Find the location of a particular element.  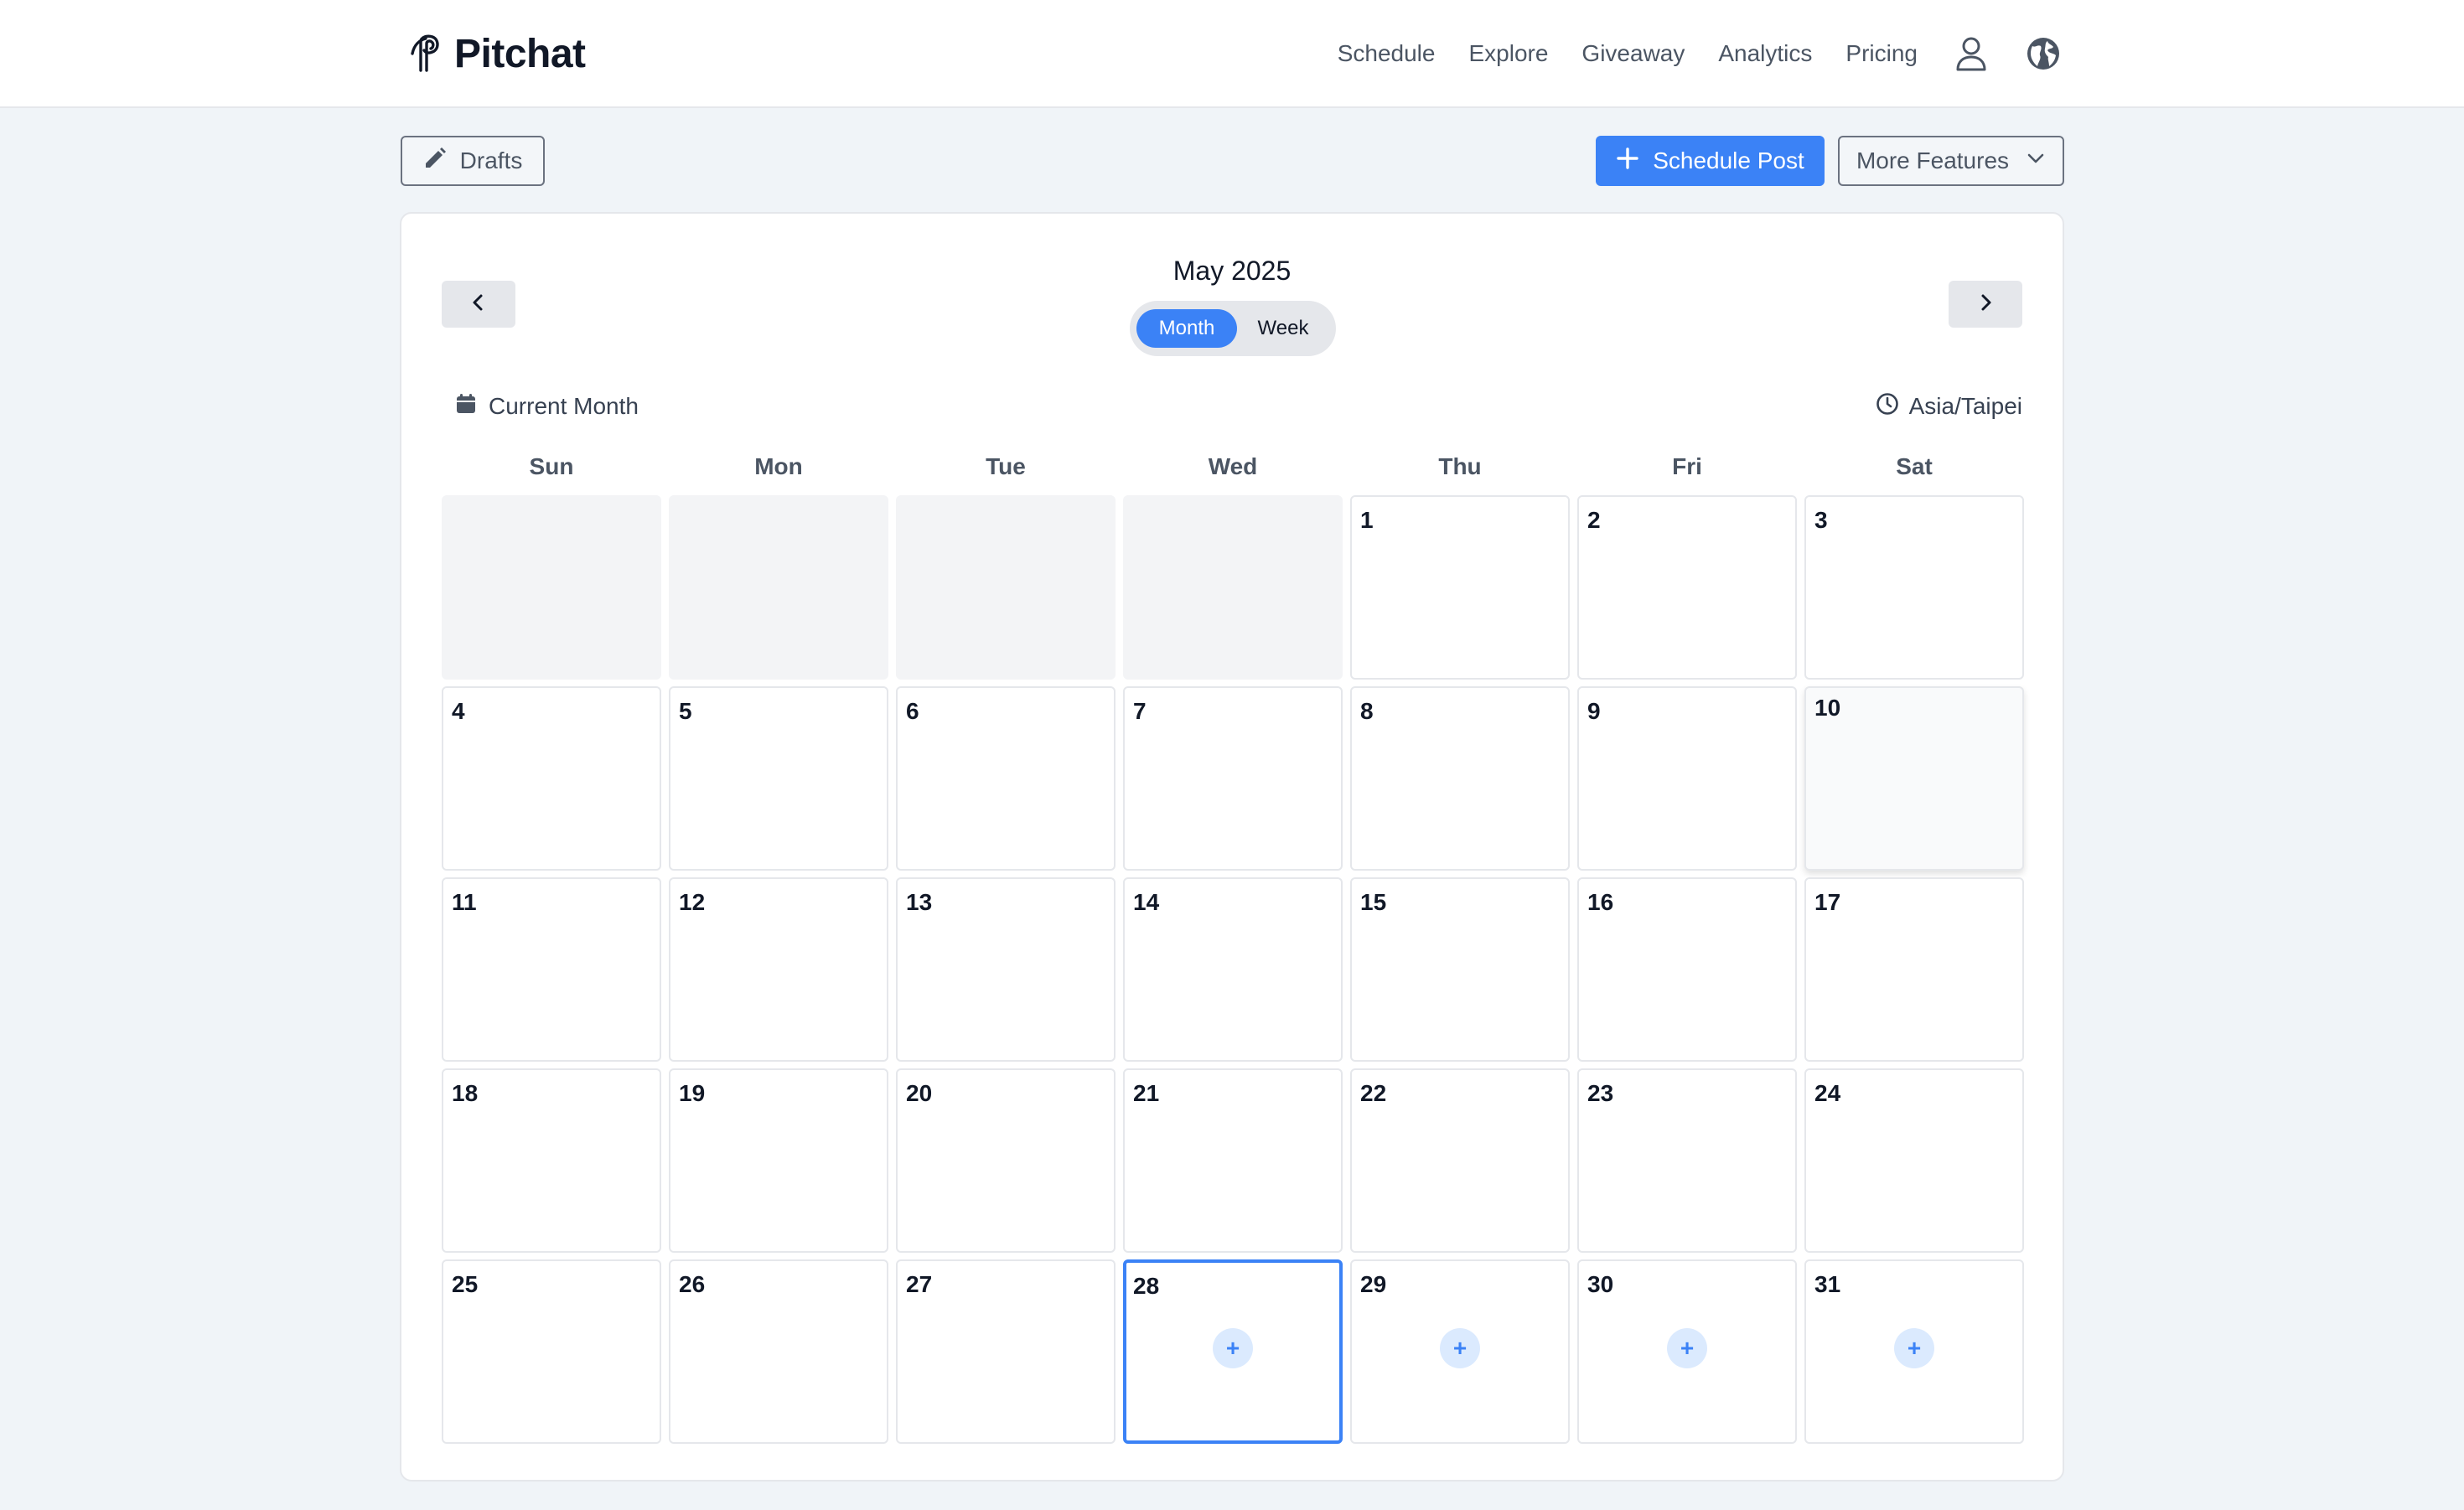

weekday-mon: Mon is located at coordinates (778, 466).